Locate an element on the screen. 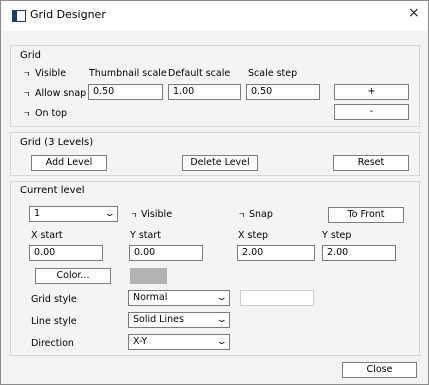 The image size is (429, 385). level-select: 1 ⌄ is located at coordinates (73, 214).